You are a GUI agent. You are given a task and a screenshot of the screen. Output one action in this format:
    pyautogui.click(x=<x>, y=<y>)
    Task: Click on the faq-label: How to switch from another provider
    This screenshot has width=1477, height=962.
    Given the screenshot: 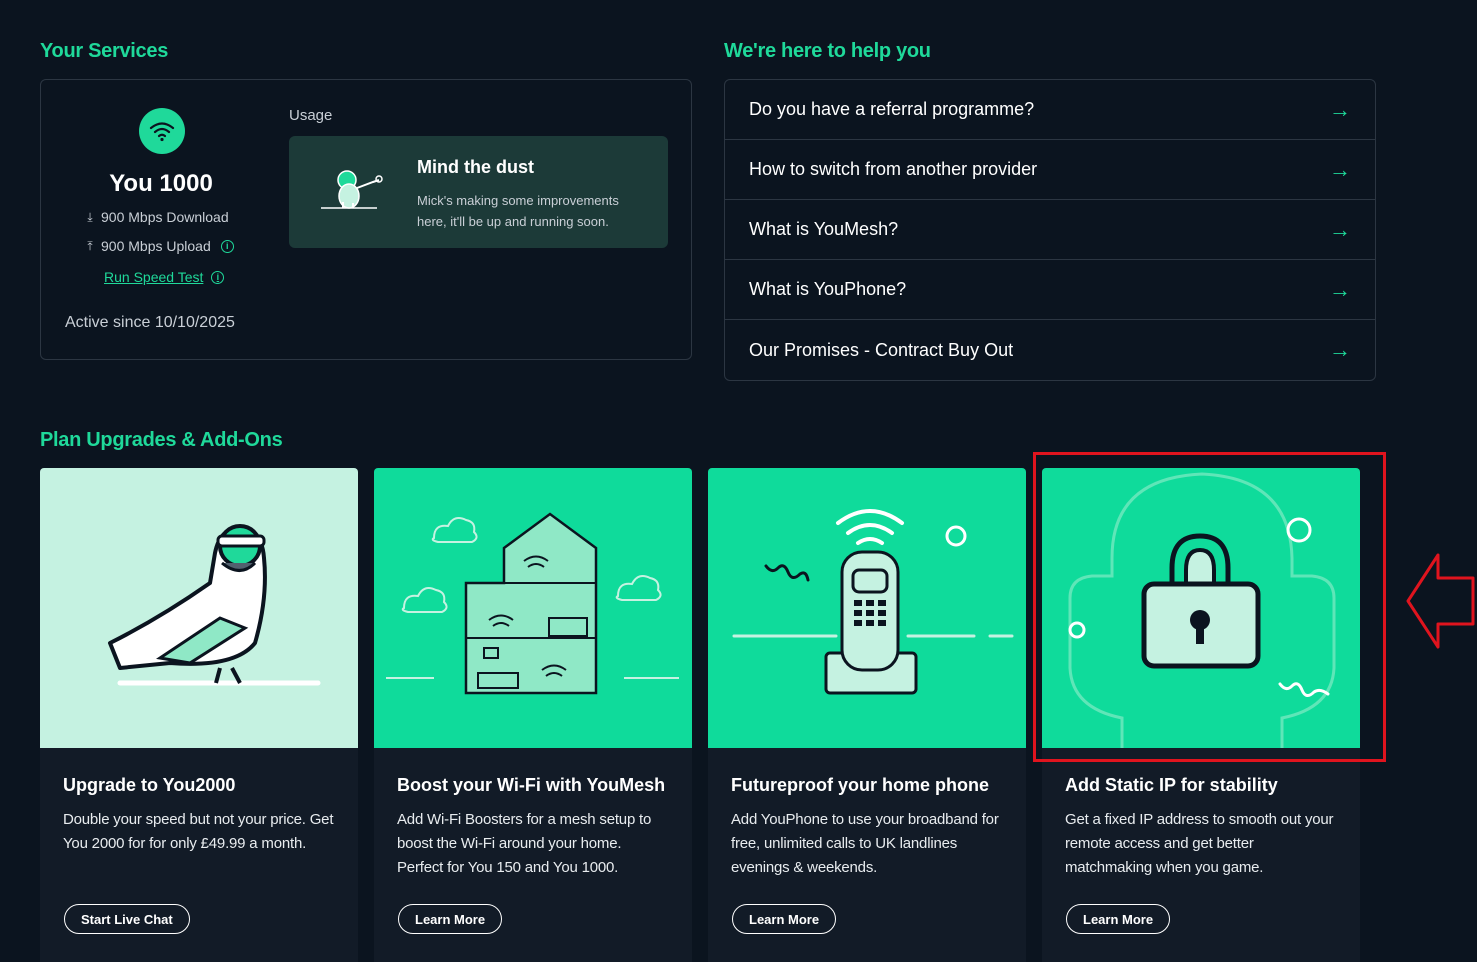 What is the action you would take?
    pyautogui.click(x=893, y=169)
    